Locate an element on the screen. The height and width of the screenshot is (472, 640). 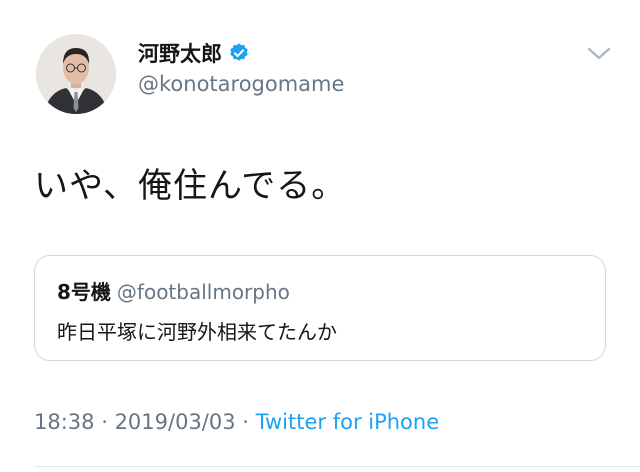
avatar-image is located at coordinates (76, 74).